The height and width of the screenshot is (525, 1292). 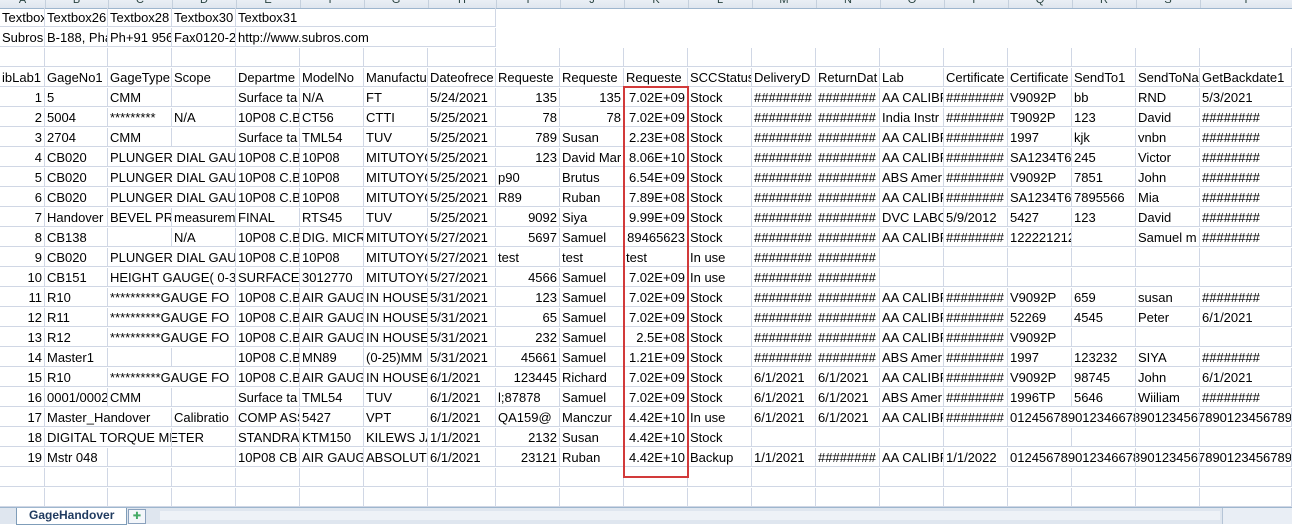 What do you see at coordinates (528, 77) in the screenshot?
I see `column-title: Requeste` at bounding box center [528, 77].